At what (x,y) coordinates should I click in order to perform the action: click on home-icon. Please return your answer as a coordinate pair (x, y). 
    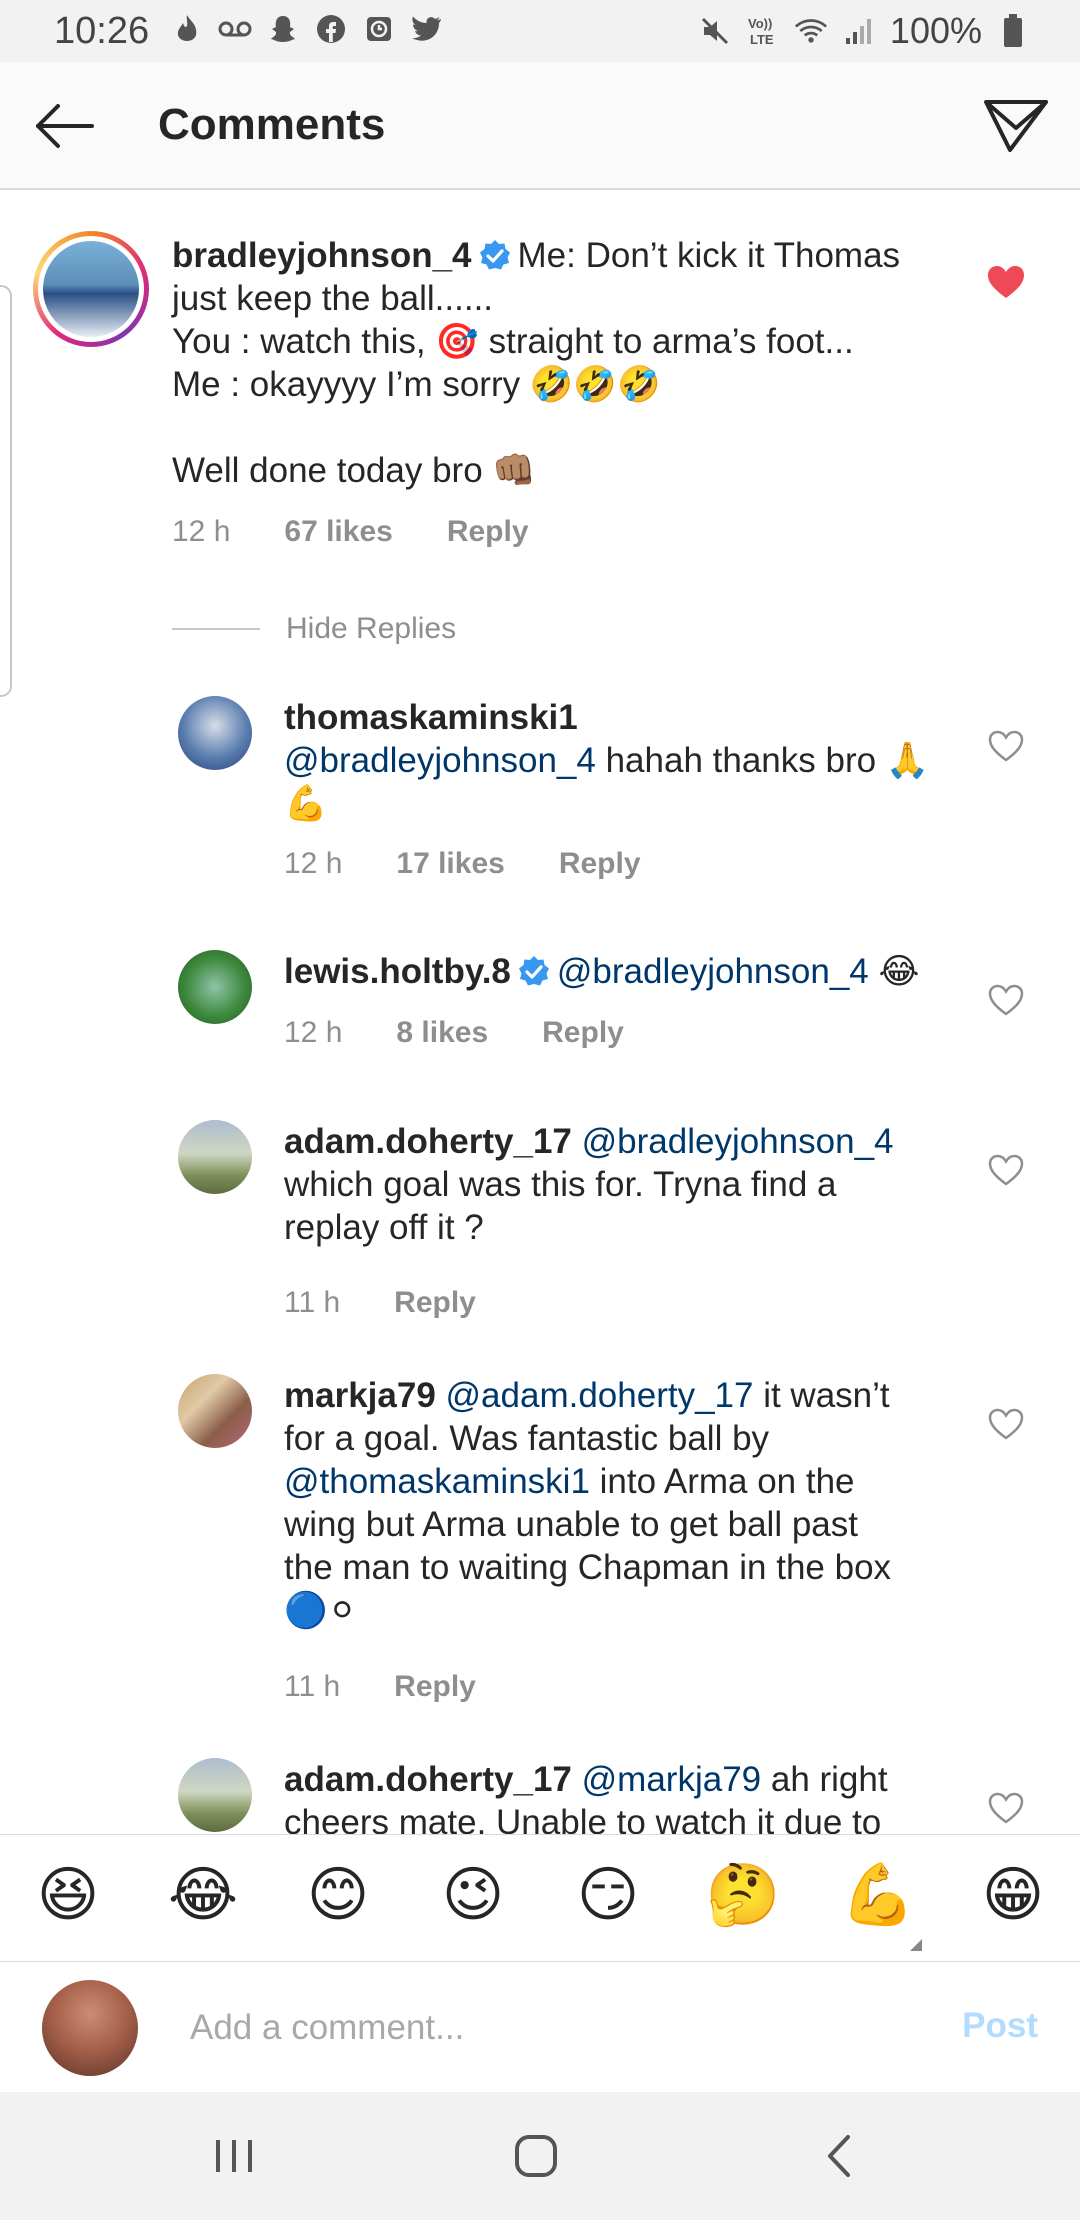
    Looking at the image, I should click on (536, 2156).